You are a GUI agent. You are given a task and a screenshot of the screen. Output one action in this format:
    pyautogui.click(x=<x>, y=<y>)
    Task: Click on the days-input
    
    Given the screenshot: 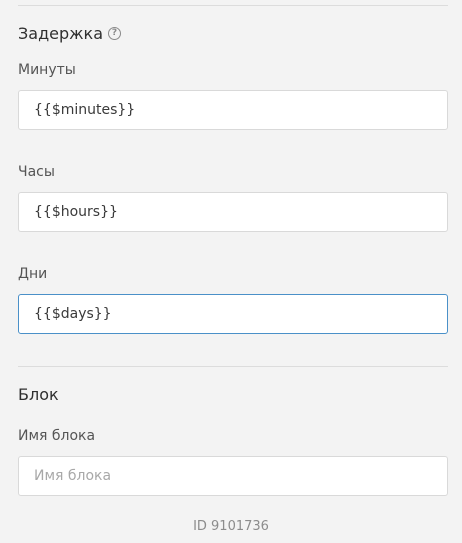 What is the action you would take?
    pyautogui.click(x=233, y=314)
    